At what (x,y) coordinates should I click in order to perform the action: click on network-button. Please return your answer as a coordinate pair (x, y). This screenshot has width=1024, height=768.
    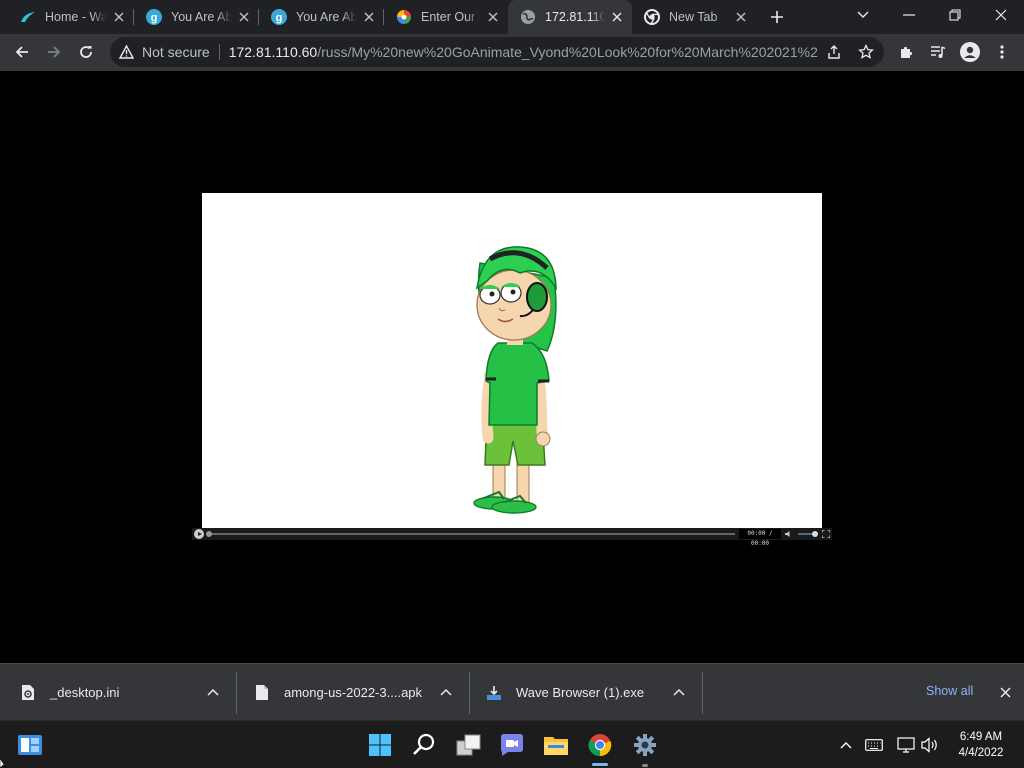
    Looking at the image, I should click on (906, 745).